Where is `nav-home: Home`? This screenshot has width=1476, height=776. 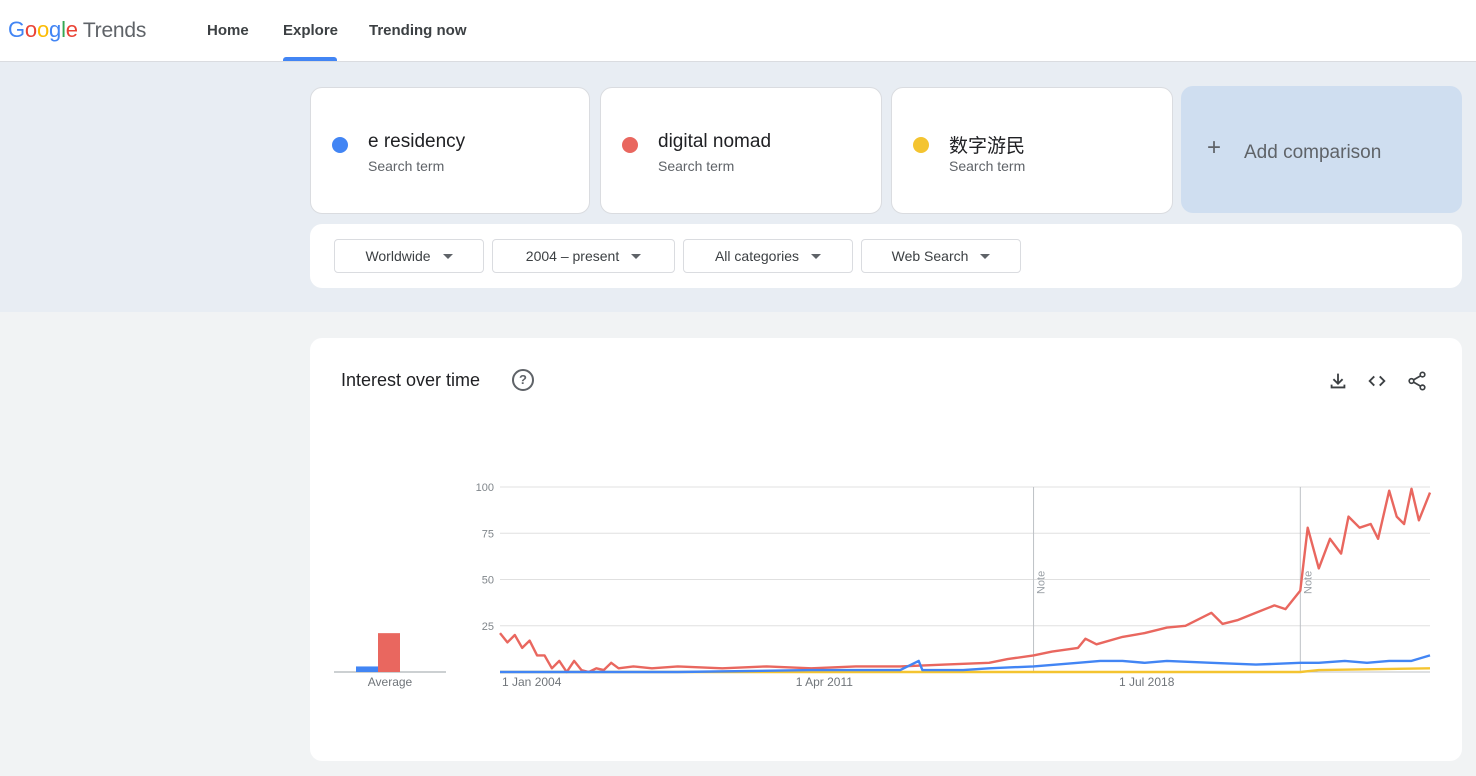 nav-home: Home is located at coordinates (228, 30).